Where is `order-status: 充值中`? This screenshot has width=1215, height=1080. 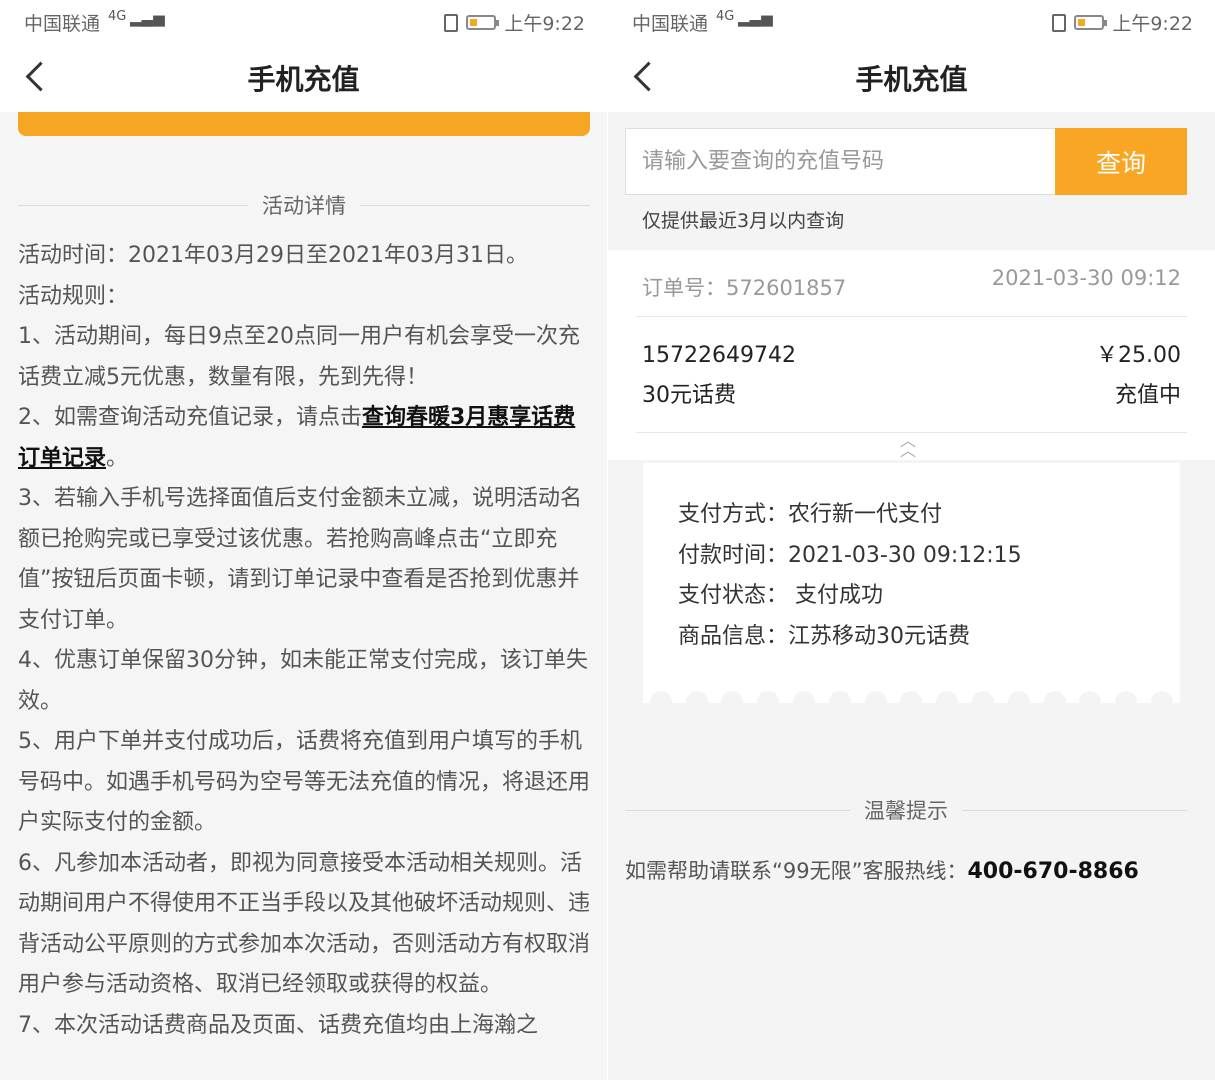 order-status: 充值中 is located at coordinates (1147, 395).